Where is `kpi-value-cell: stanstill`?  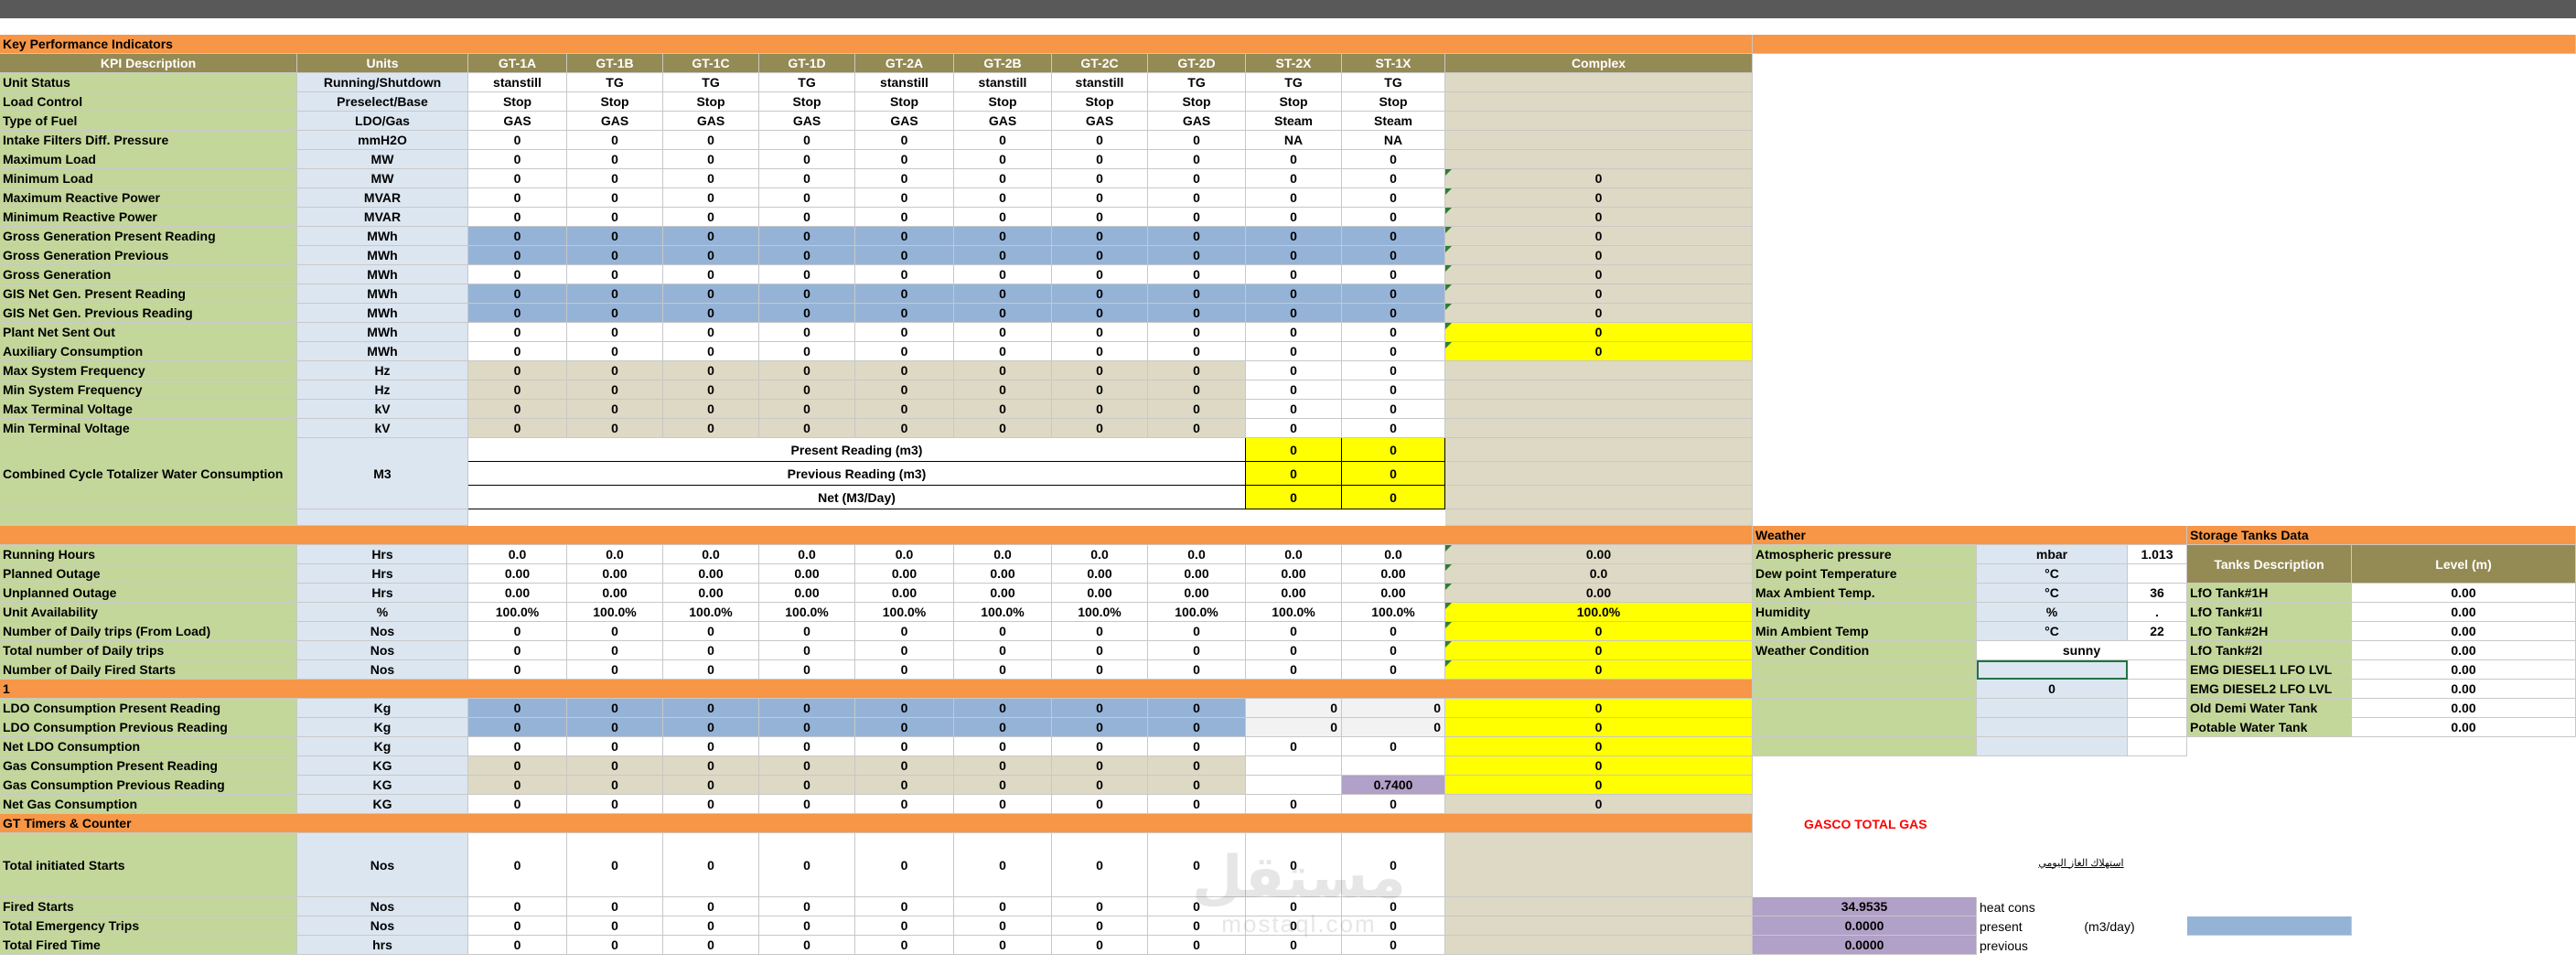 kpi-value-cell: stanstill is located at coordinates (1100, 82).